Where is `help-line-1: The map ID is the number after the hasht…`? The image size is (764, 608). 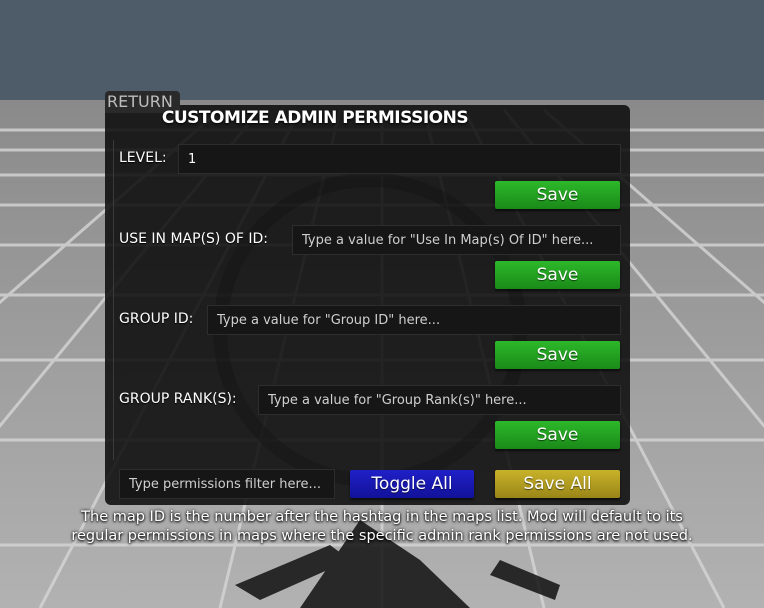
help-line-1: The map ID is the number after the hasht… is located at coordinates (382, 517).